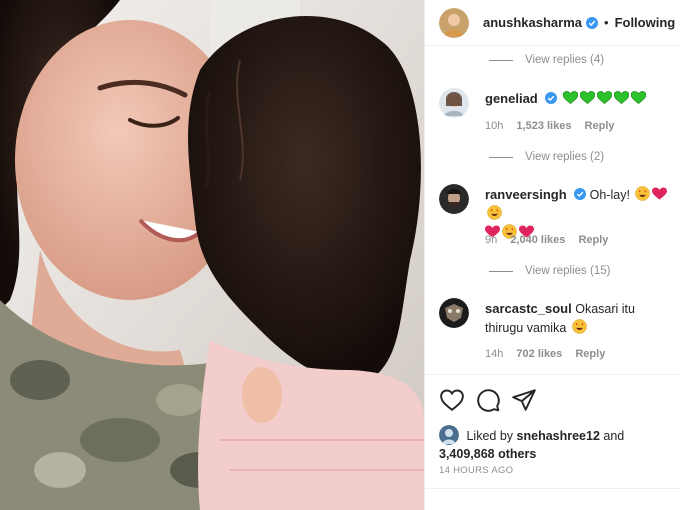 This screenshot has height=510, width=680. What do you see at coordinates (494, 354) in the screenshot?
I see `comment-time: 14h` at bounding box center [494, 354].